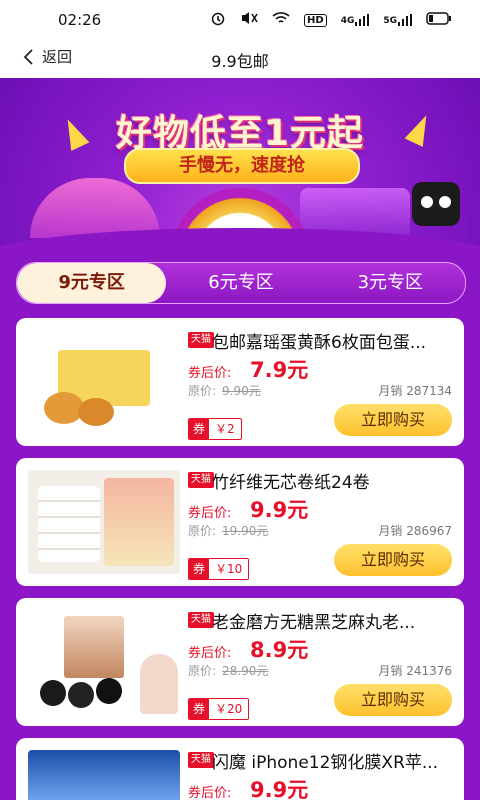 This screenshot has width=480, height=800. What do you see at coordinates (436, 204) in the screenshot?
I see `tmall-cat-icon` at bounding box center [436, 204].